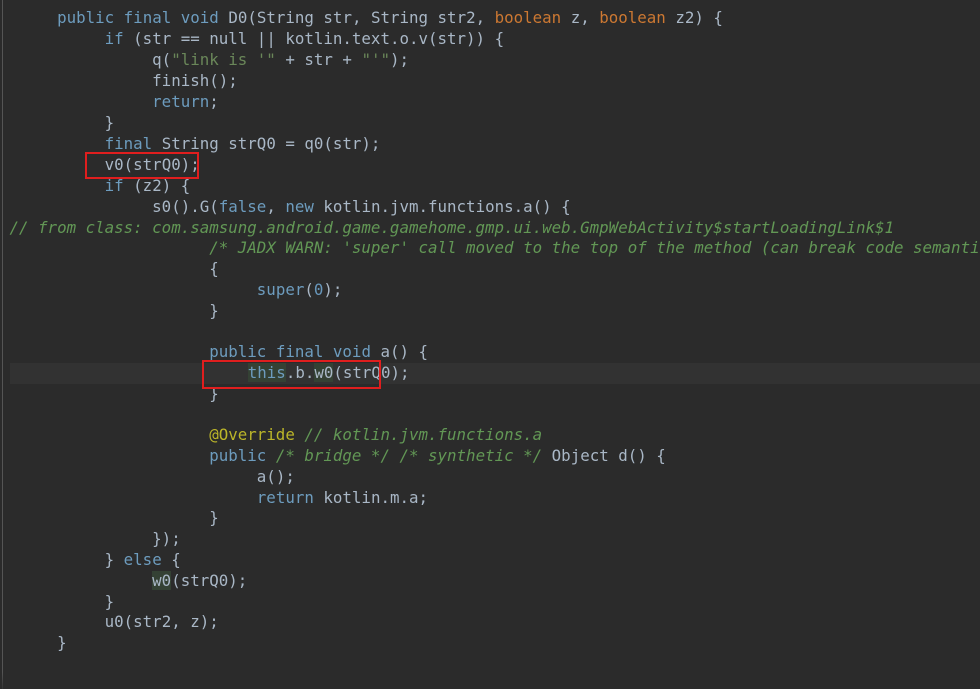  Describe the element at coordinates (162, 59) in the screenshot. I see `q-call: q(` at that location.